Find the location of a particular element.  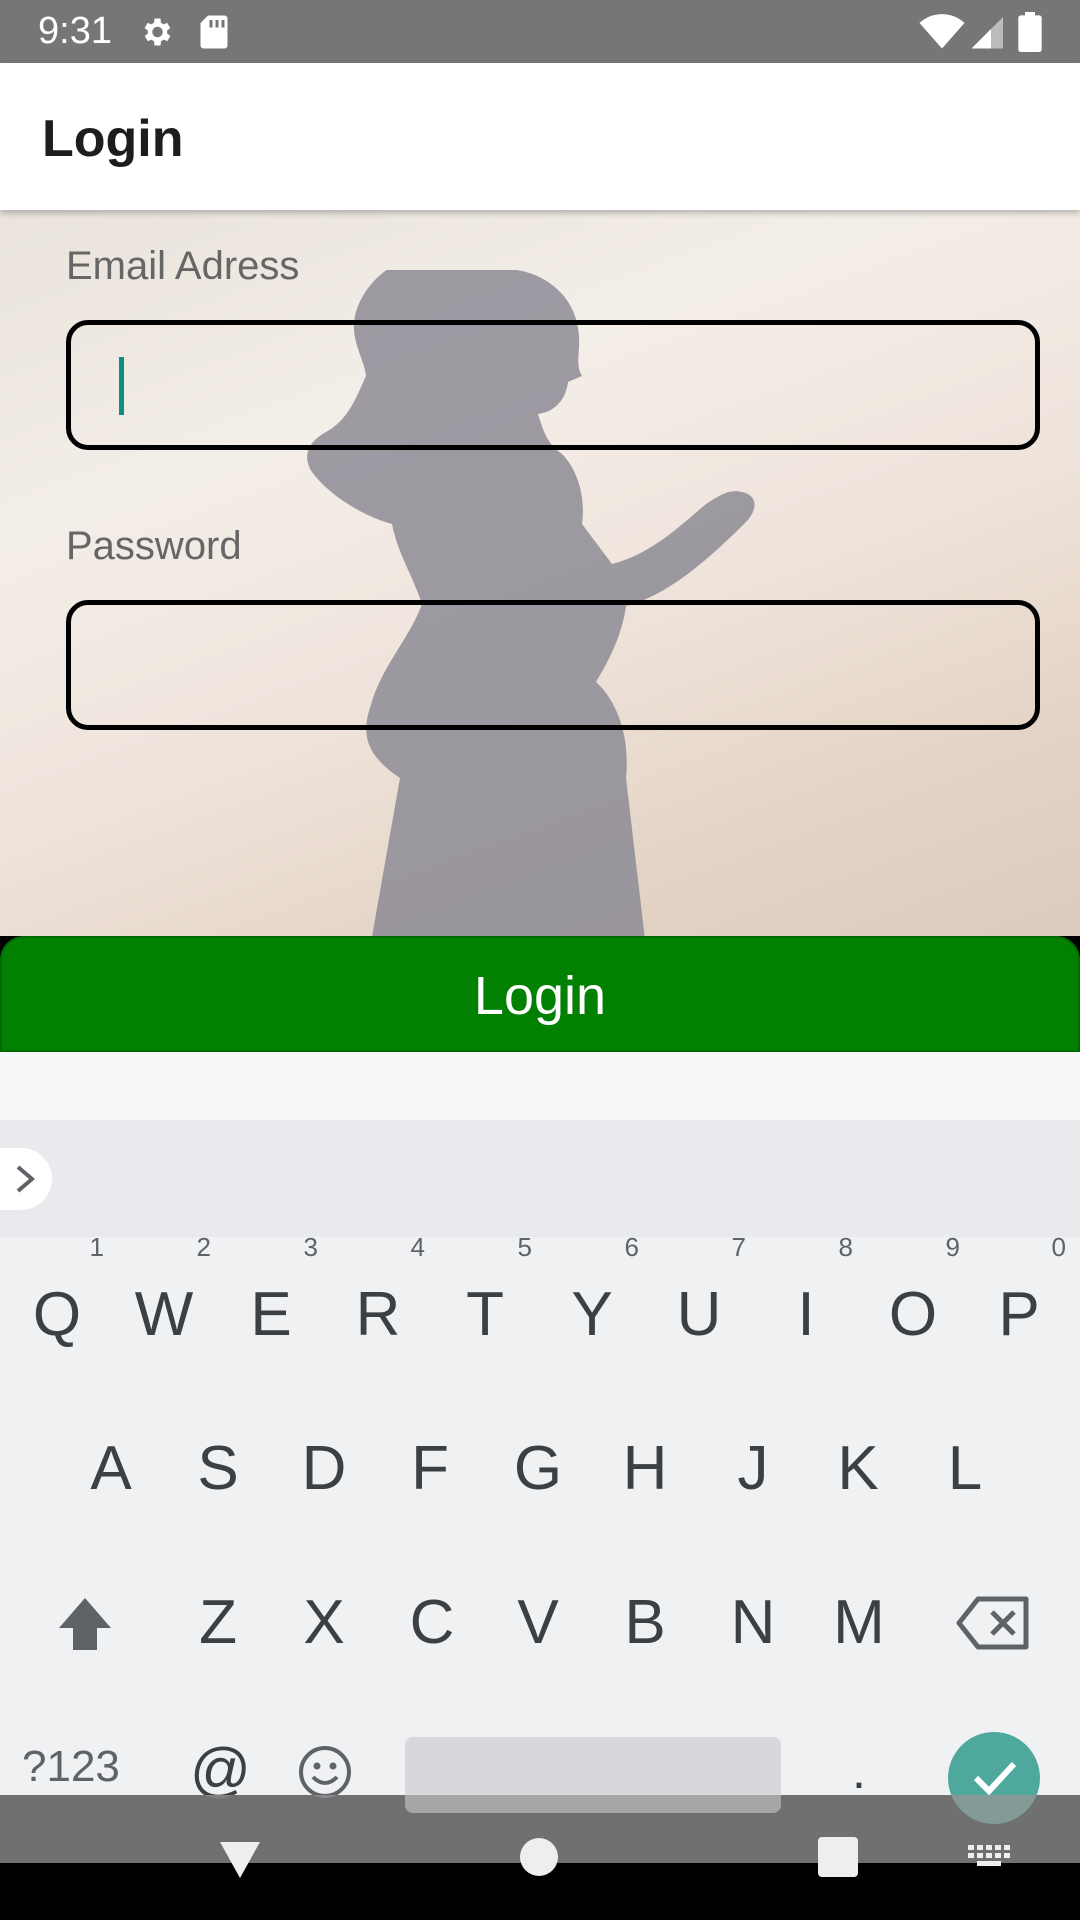

key-e: E3 is located at coordinates (271, 1301).